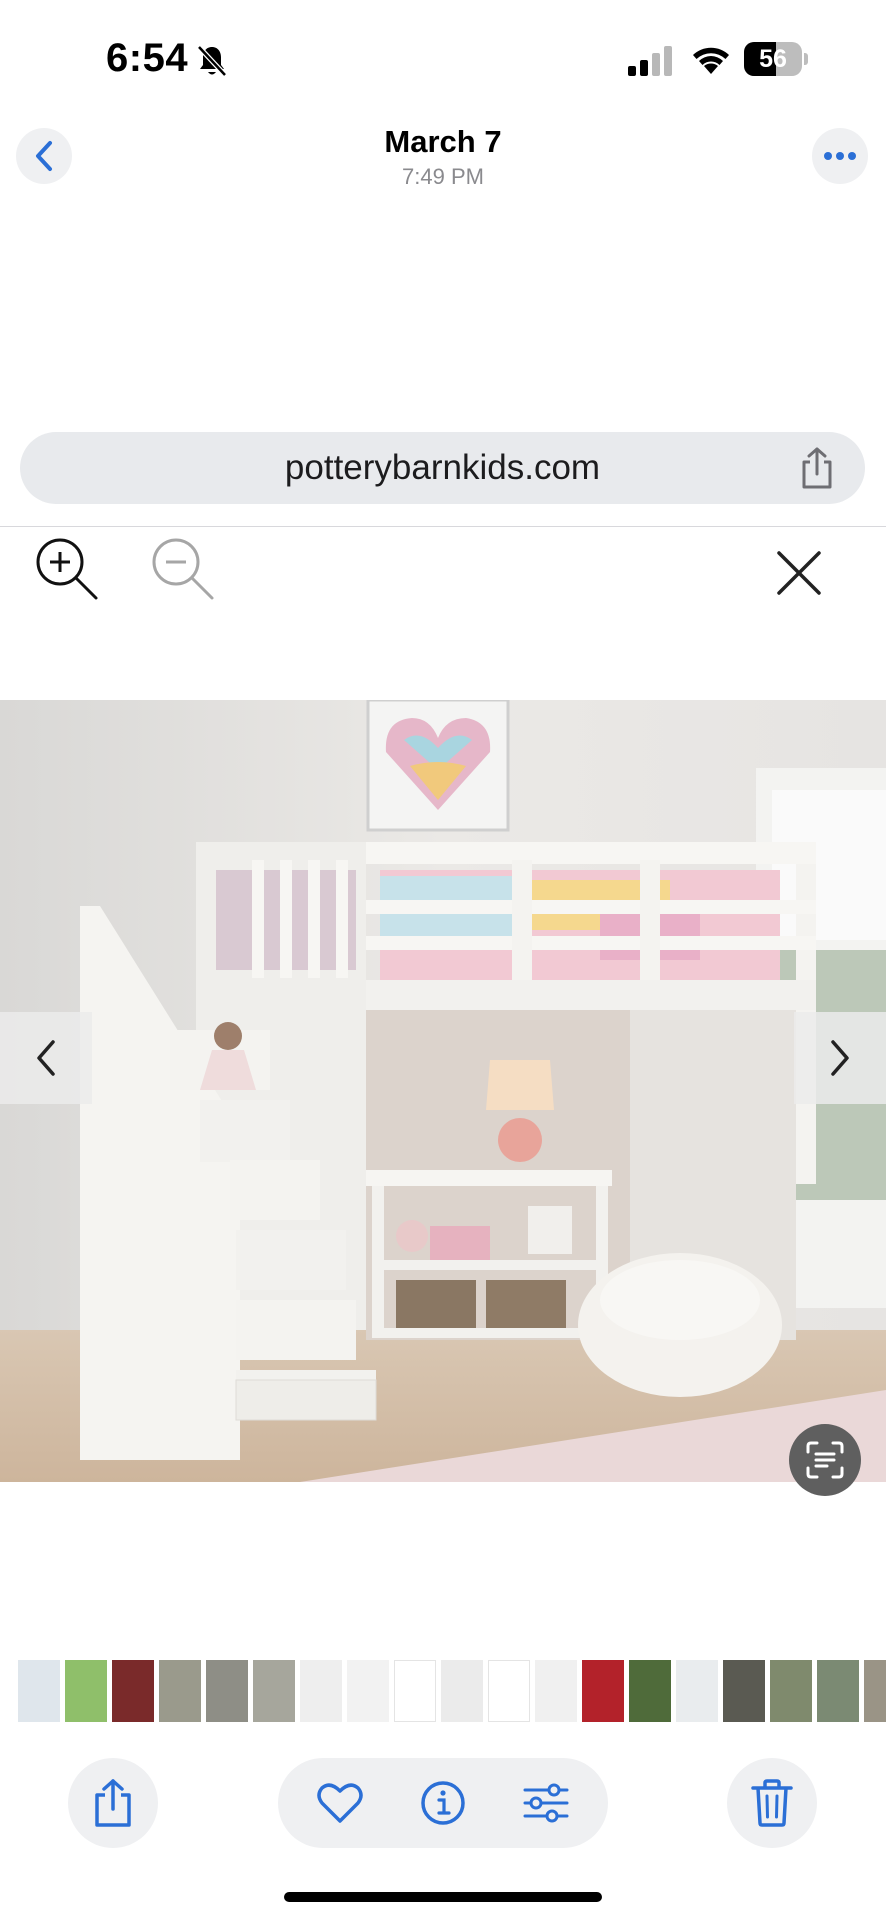 The image size is (886, 1920). Describe the element at coordinates (212, 61) in the screenshot. I see `bell-slash-icon` at that location.